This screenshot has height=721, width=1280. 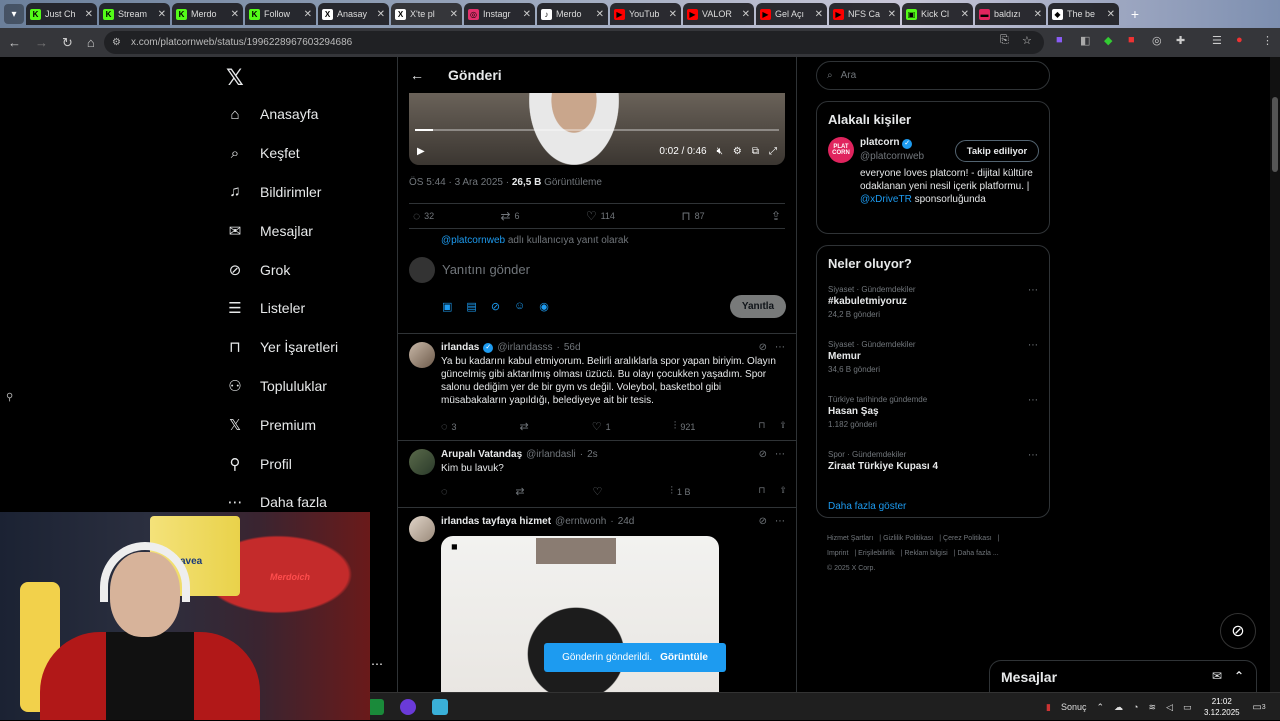 I want to click on x-logo-icon: 𝕏, so click(x=235, y=78).